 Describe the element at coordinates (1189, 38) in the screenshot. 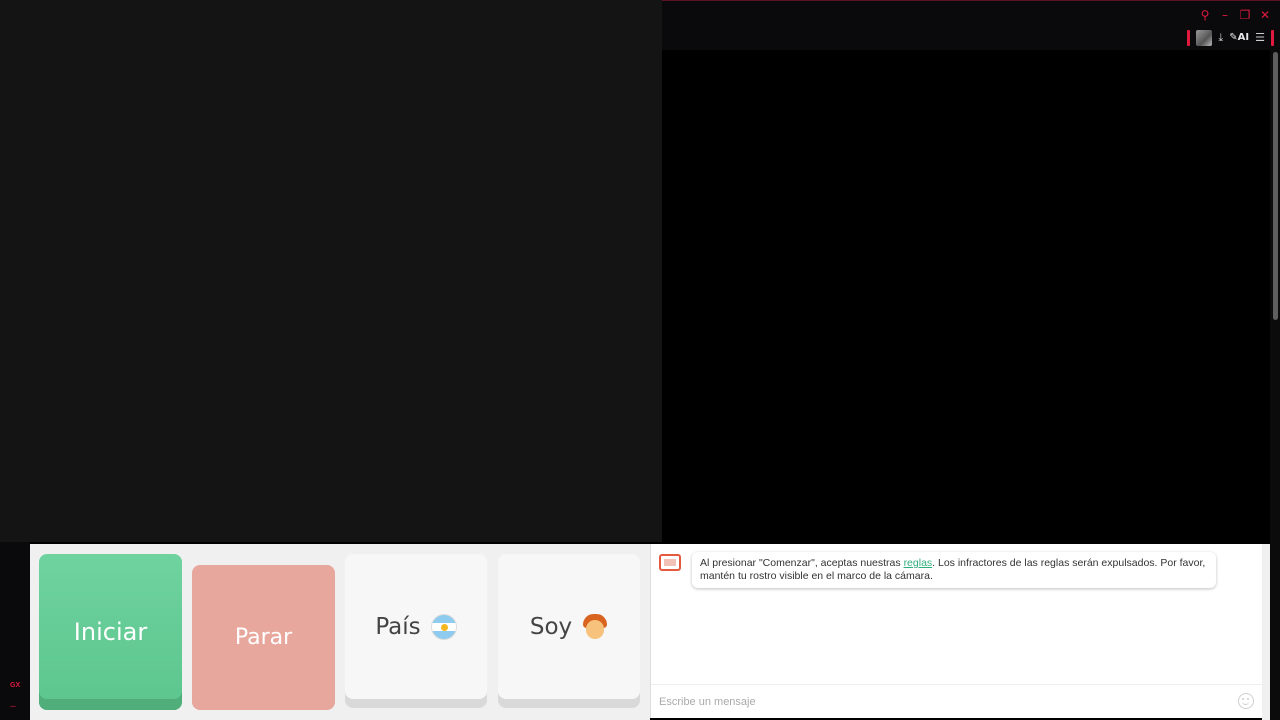

I see `accent-bar` at that location.